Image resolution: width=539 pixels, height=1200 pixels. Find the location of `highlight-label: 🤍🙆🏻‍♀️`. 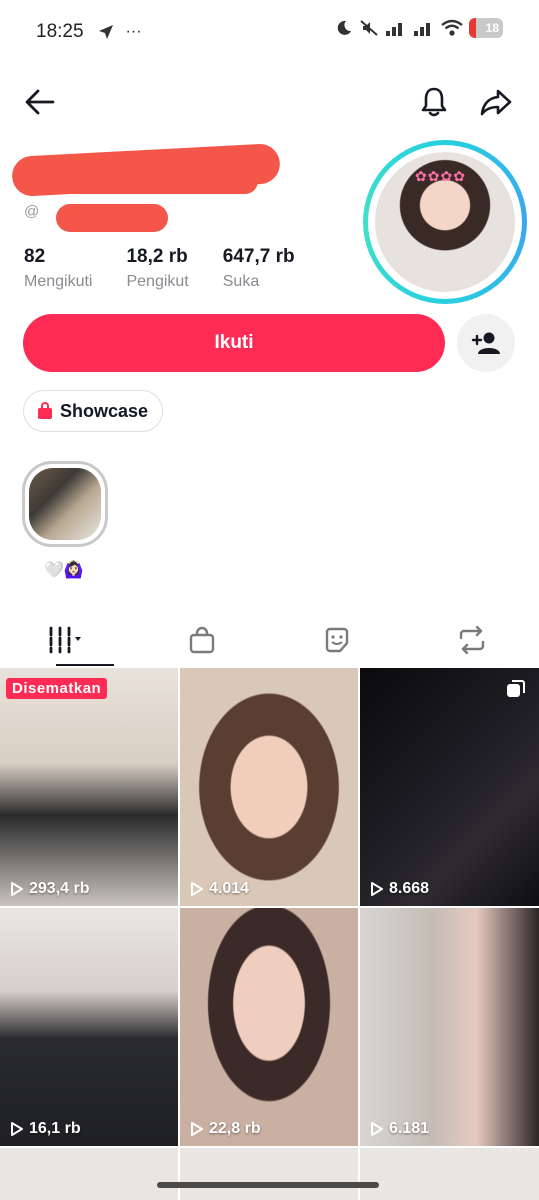

highlight-label: 🤍🙆🏻‍♀️ is located at coordinates (64, 570).